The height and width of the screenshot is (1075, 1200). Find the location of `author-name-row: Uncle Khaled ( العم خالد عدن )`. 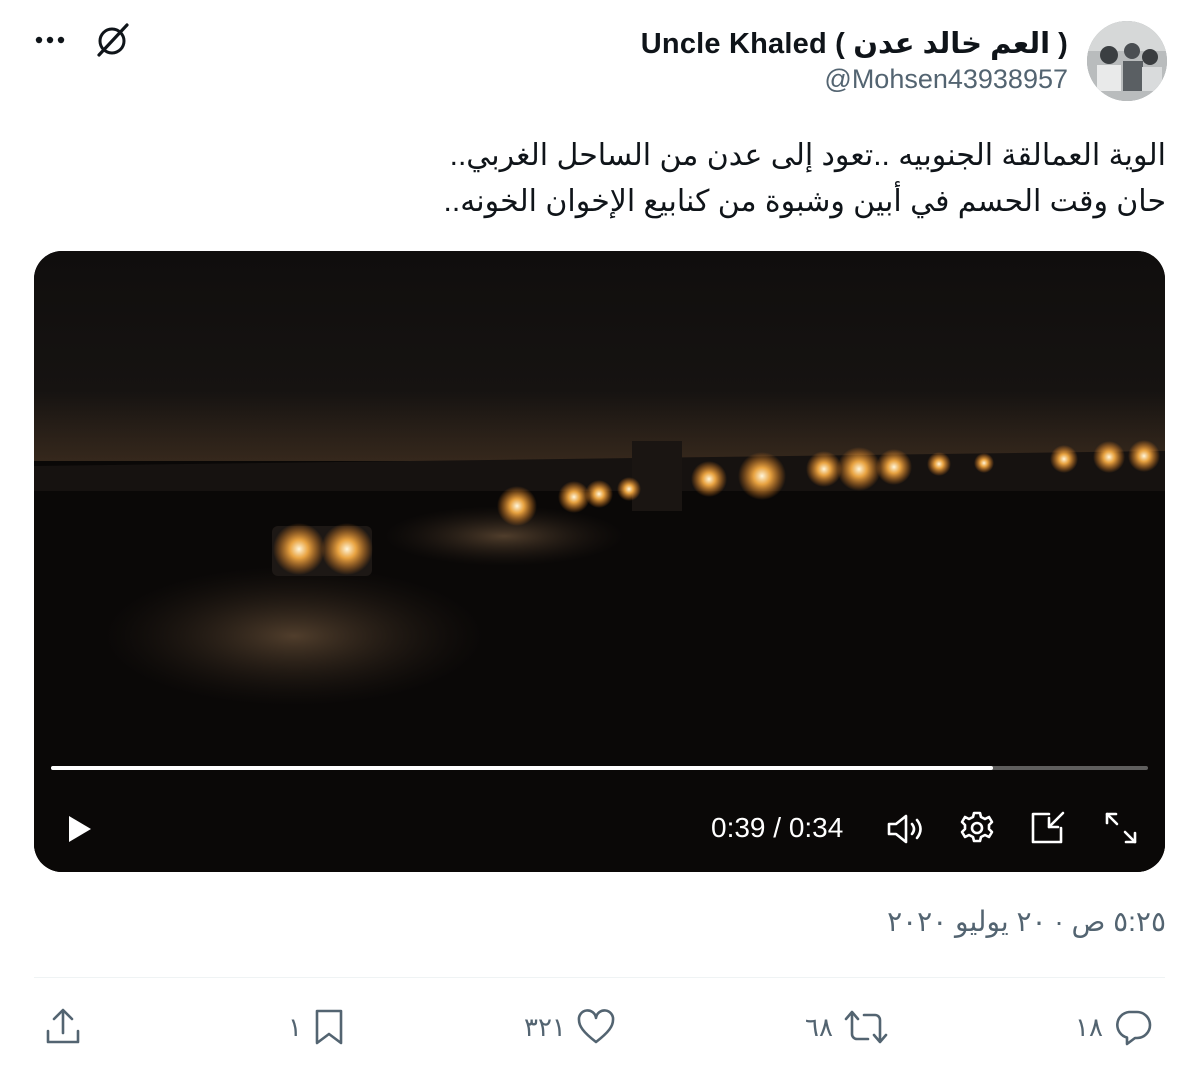

author-name-row: Uncle Khaled ( العم خالد عدن ) is located at coordinates (854, 43).